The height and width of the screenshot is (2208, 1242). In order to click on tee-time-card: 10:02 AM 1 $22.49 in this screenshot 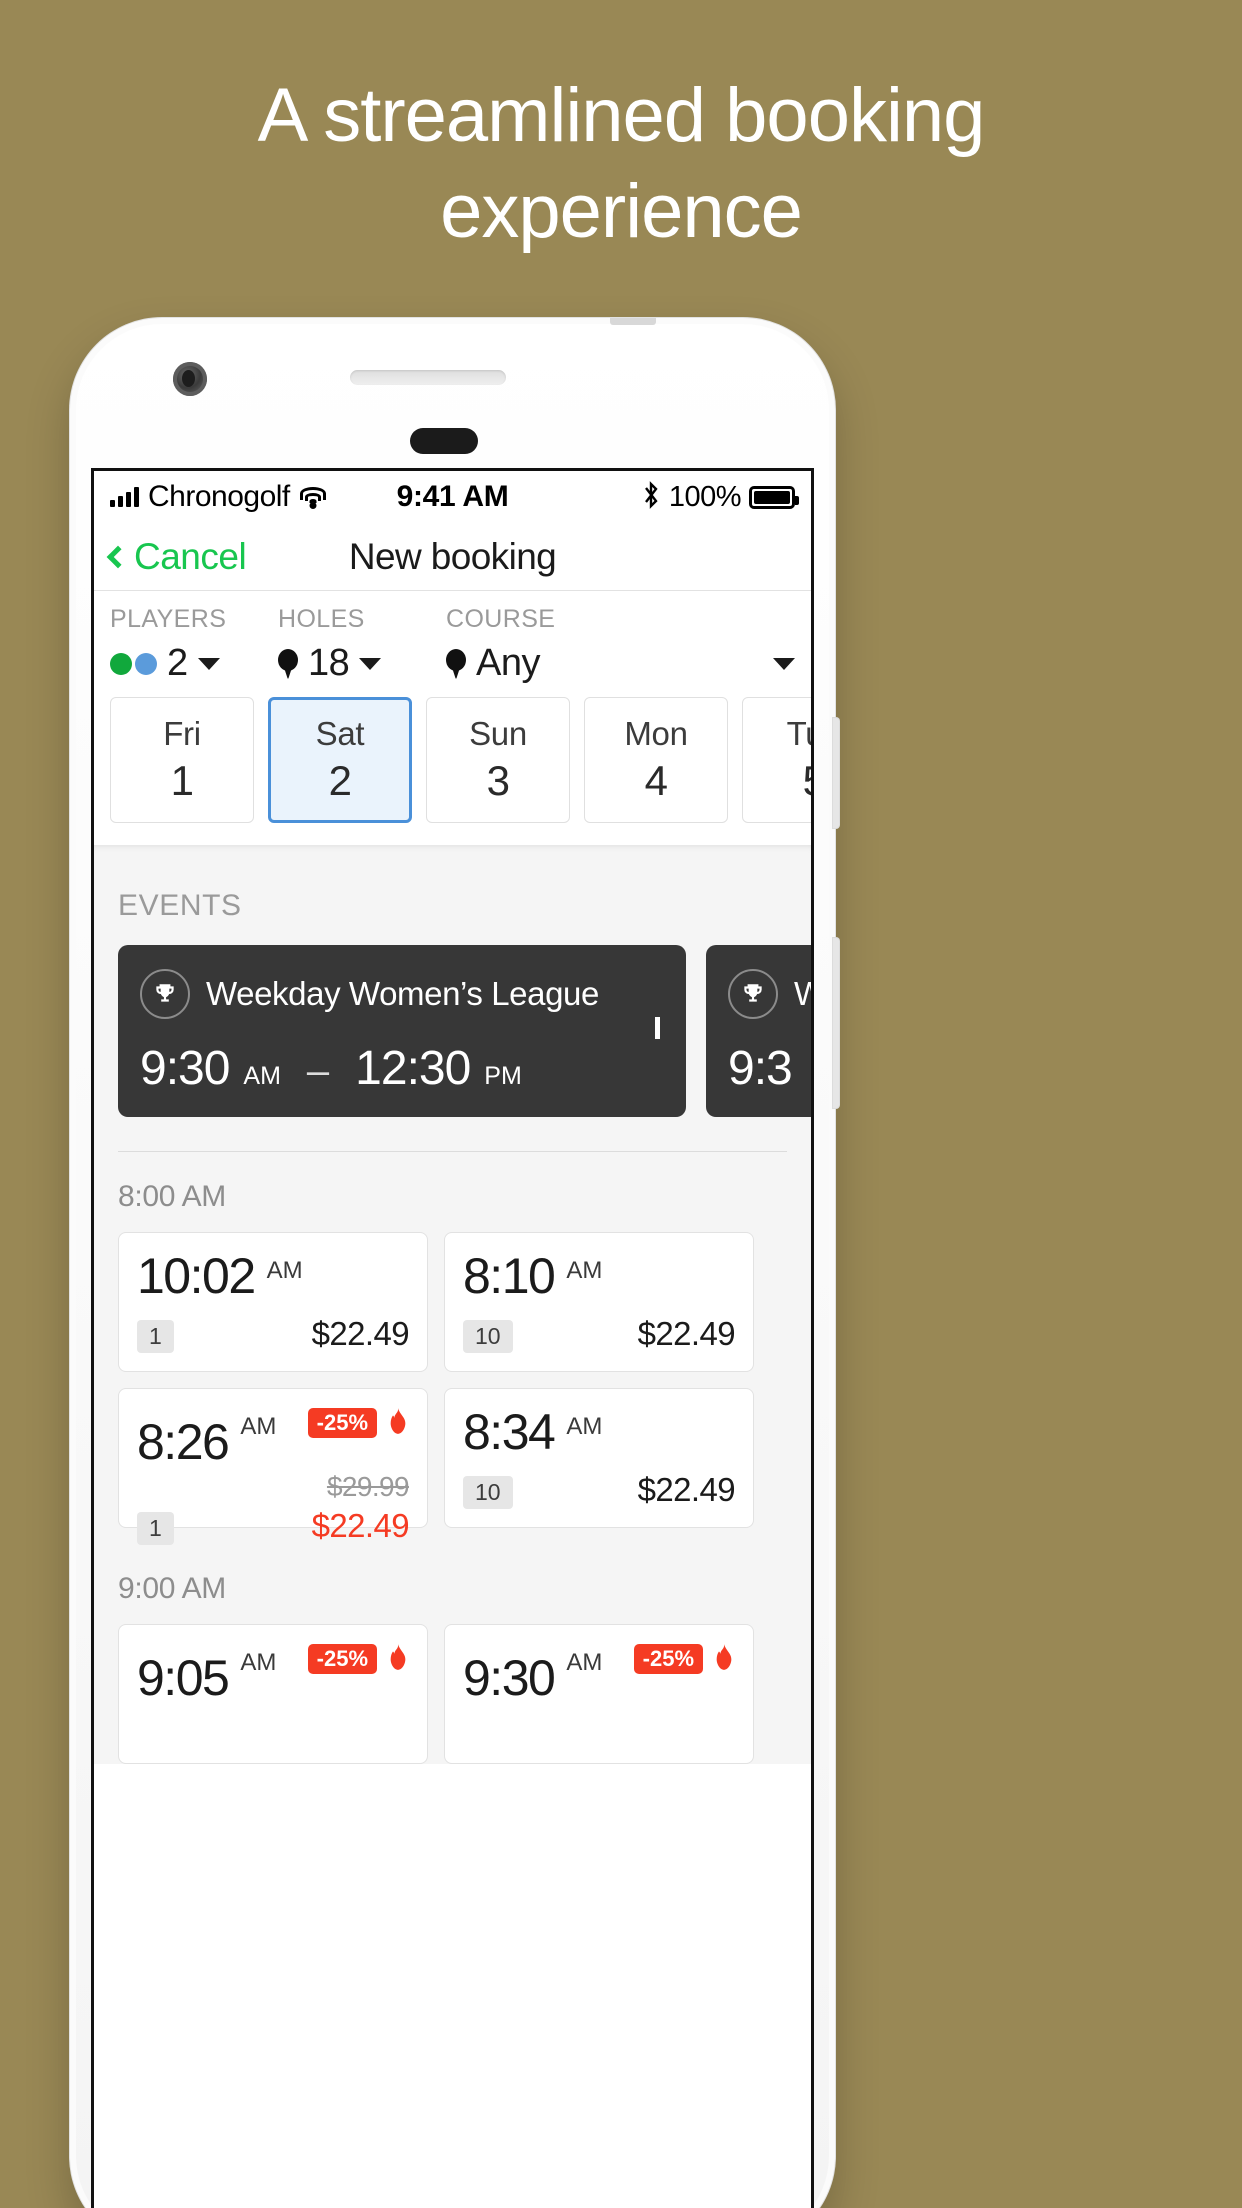, I will do `click(273, 1302)`.